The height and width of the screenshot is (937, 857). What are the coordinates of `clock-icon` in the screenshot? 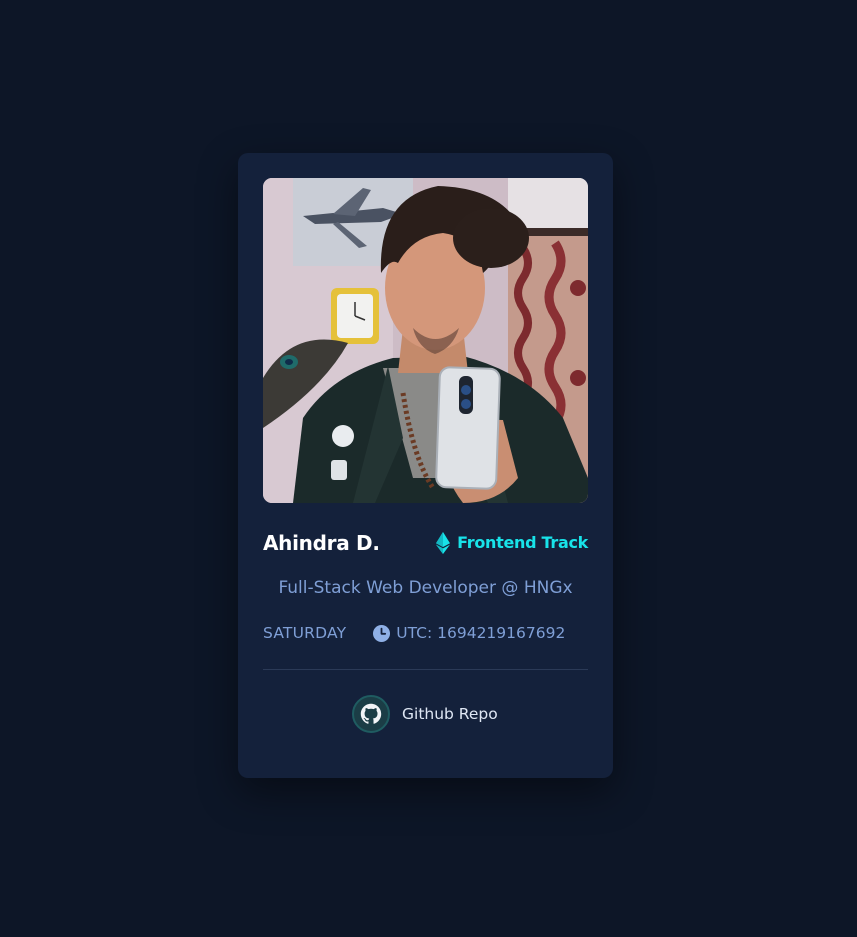 It's located at (382, 633).